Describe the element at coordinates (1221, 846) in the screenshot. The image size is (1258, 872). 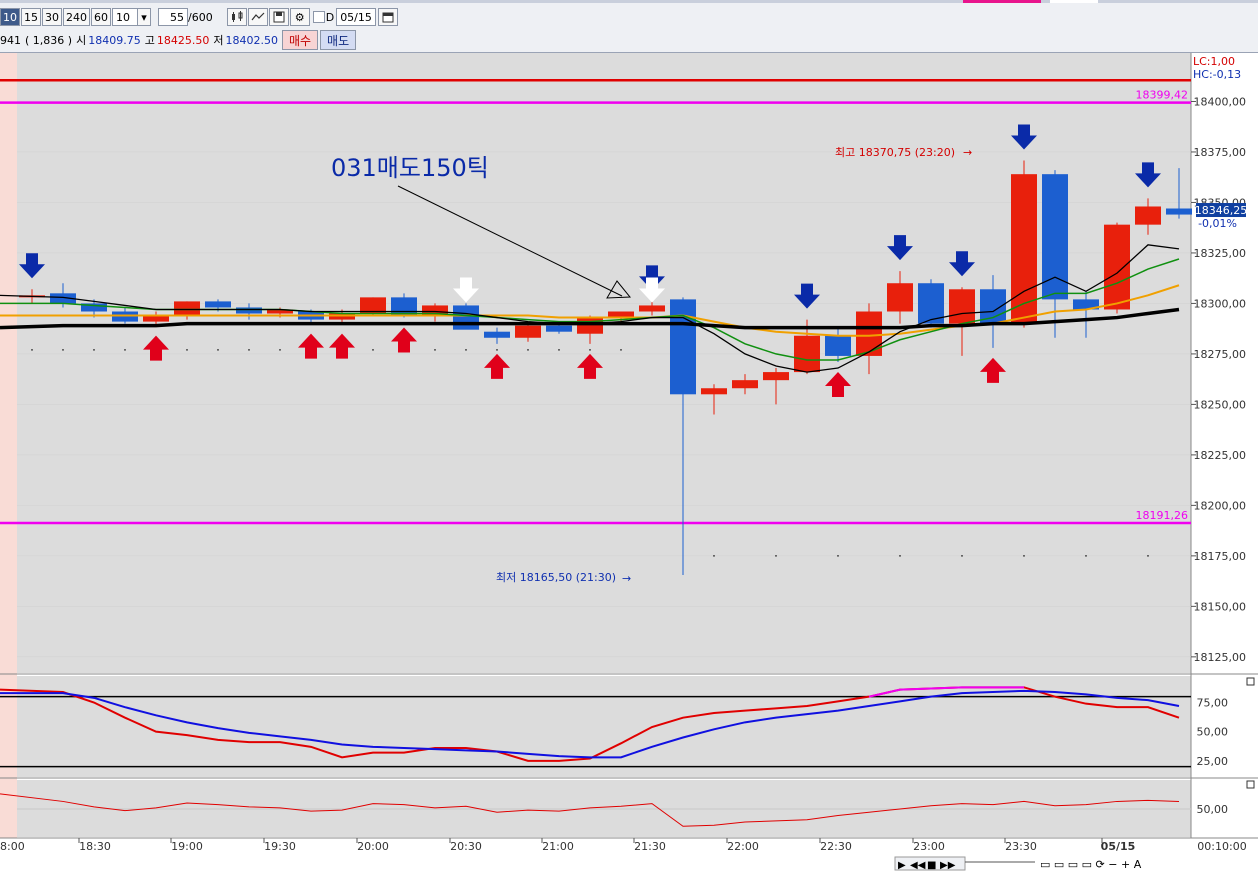
I see `x-tick-label-13: 00:10:00` at that location.